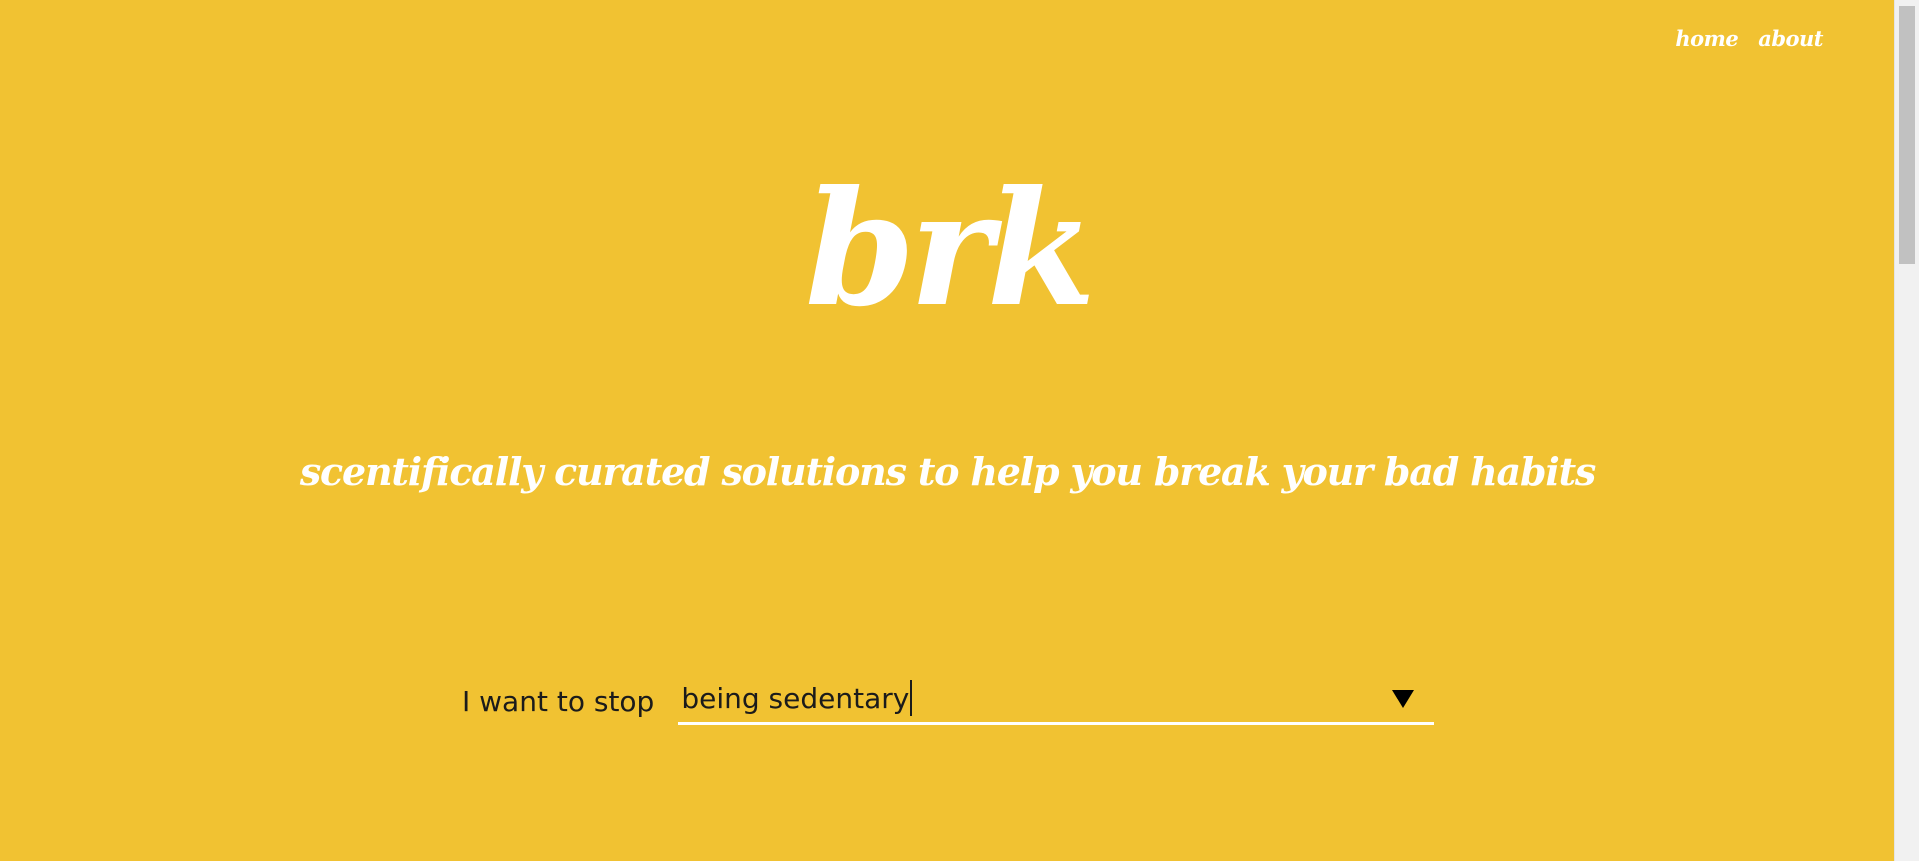 Image resolution: width=1919 pixels, height=861 pixels. Describe the element at coordinates (911, 698) in the screenshot. I see `text-caret` at that location.